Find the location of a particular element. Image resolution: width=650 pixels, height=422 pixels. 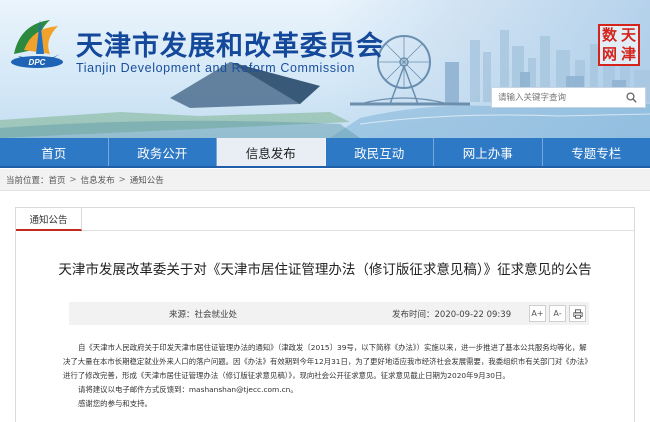

print-button is located at coordinates (577, 313).